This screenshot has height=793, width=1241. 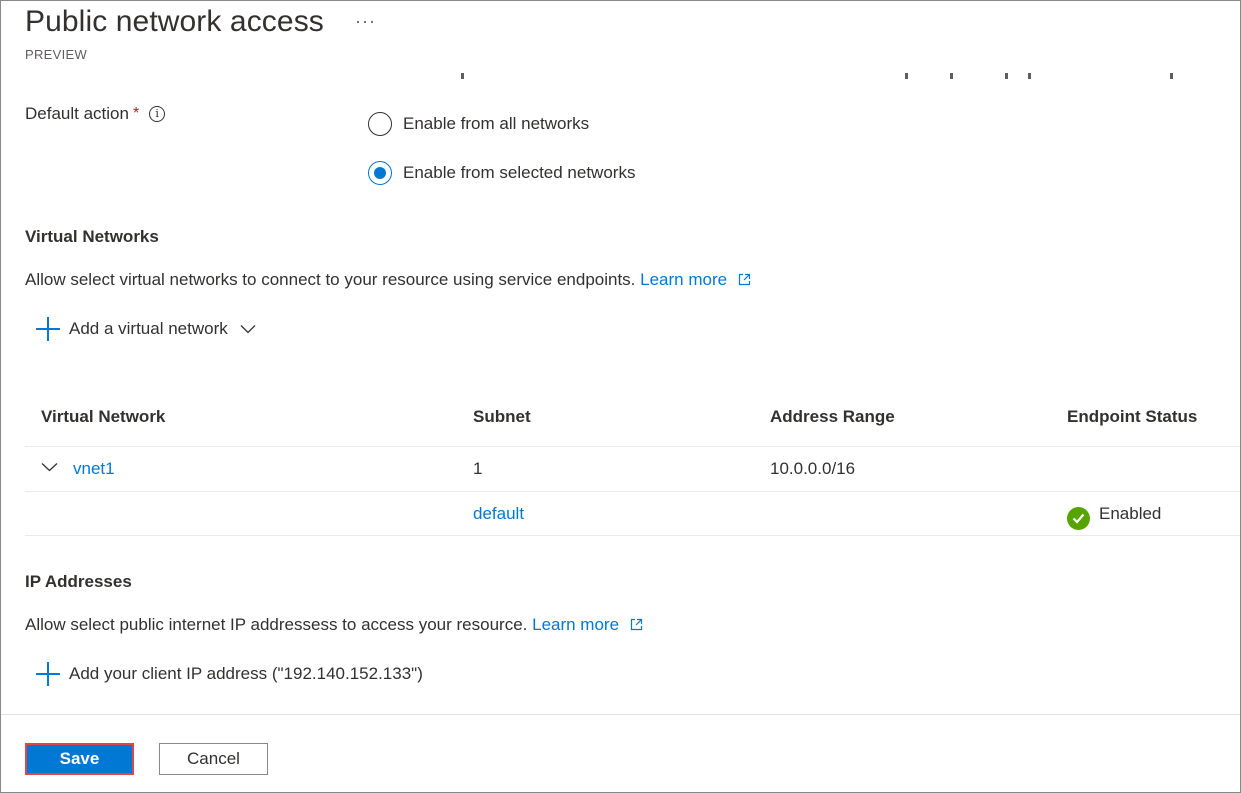 I want to click on page-subtitle: PREVIEW, so click(x=56, y=54).